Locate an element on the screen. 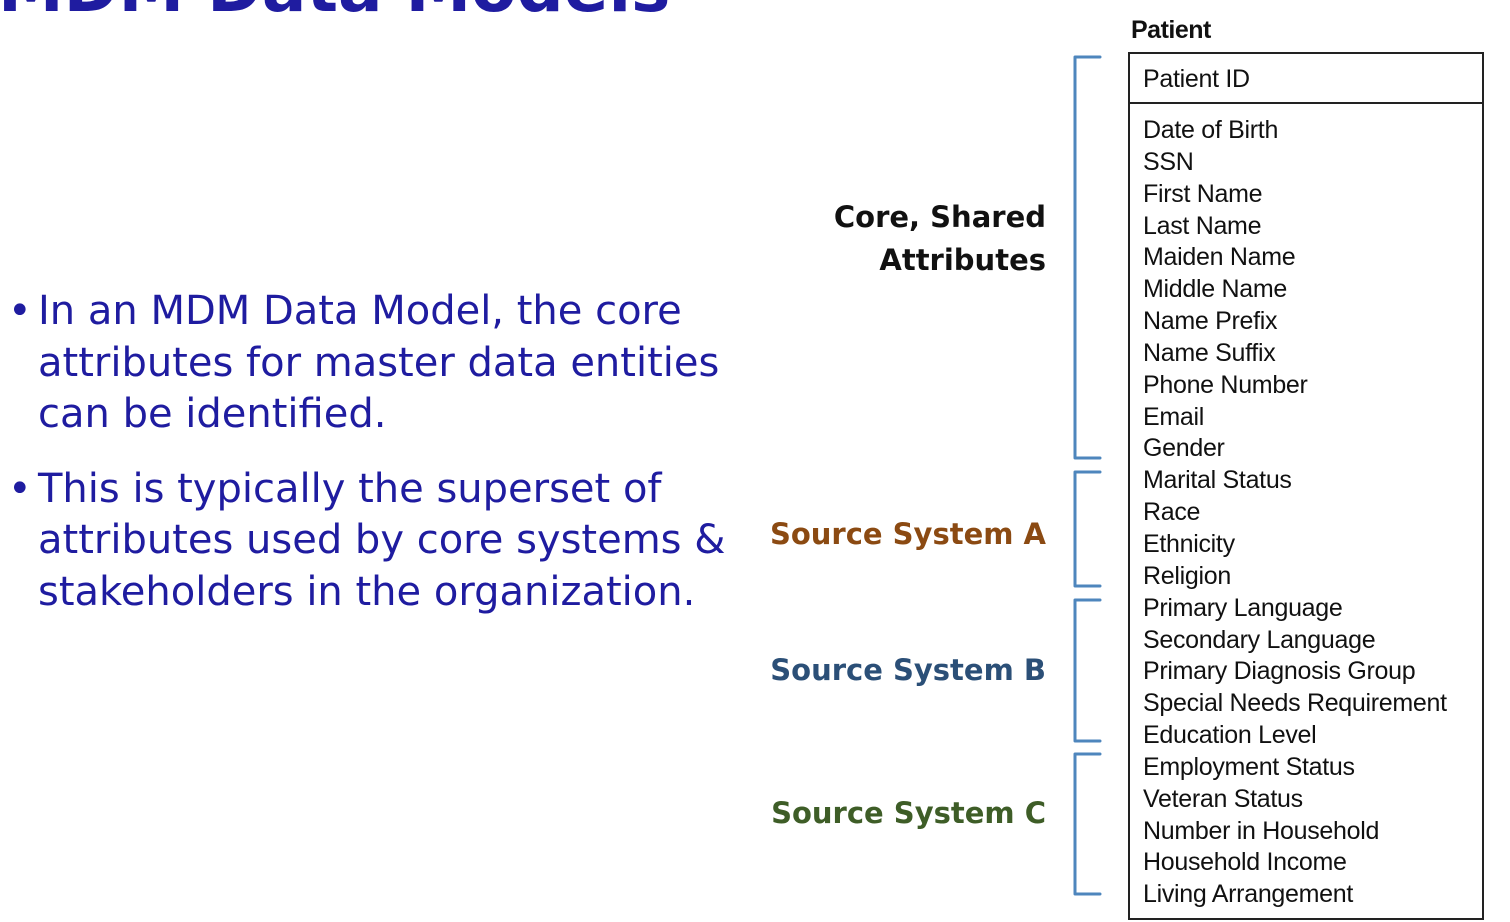  core-attributes-label: Core, Shared Attributes is located at coordinates (940, 239).